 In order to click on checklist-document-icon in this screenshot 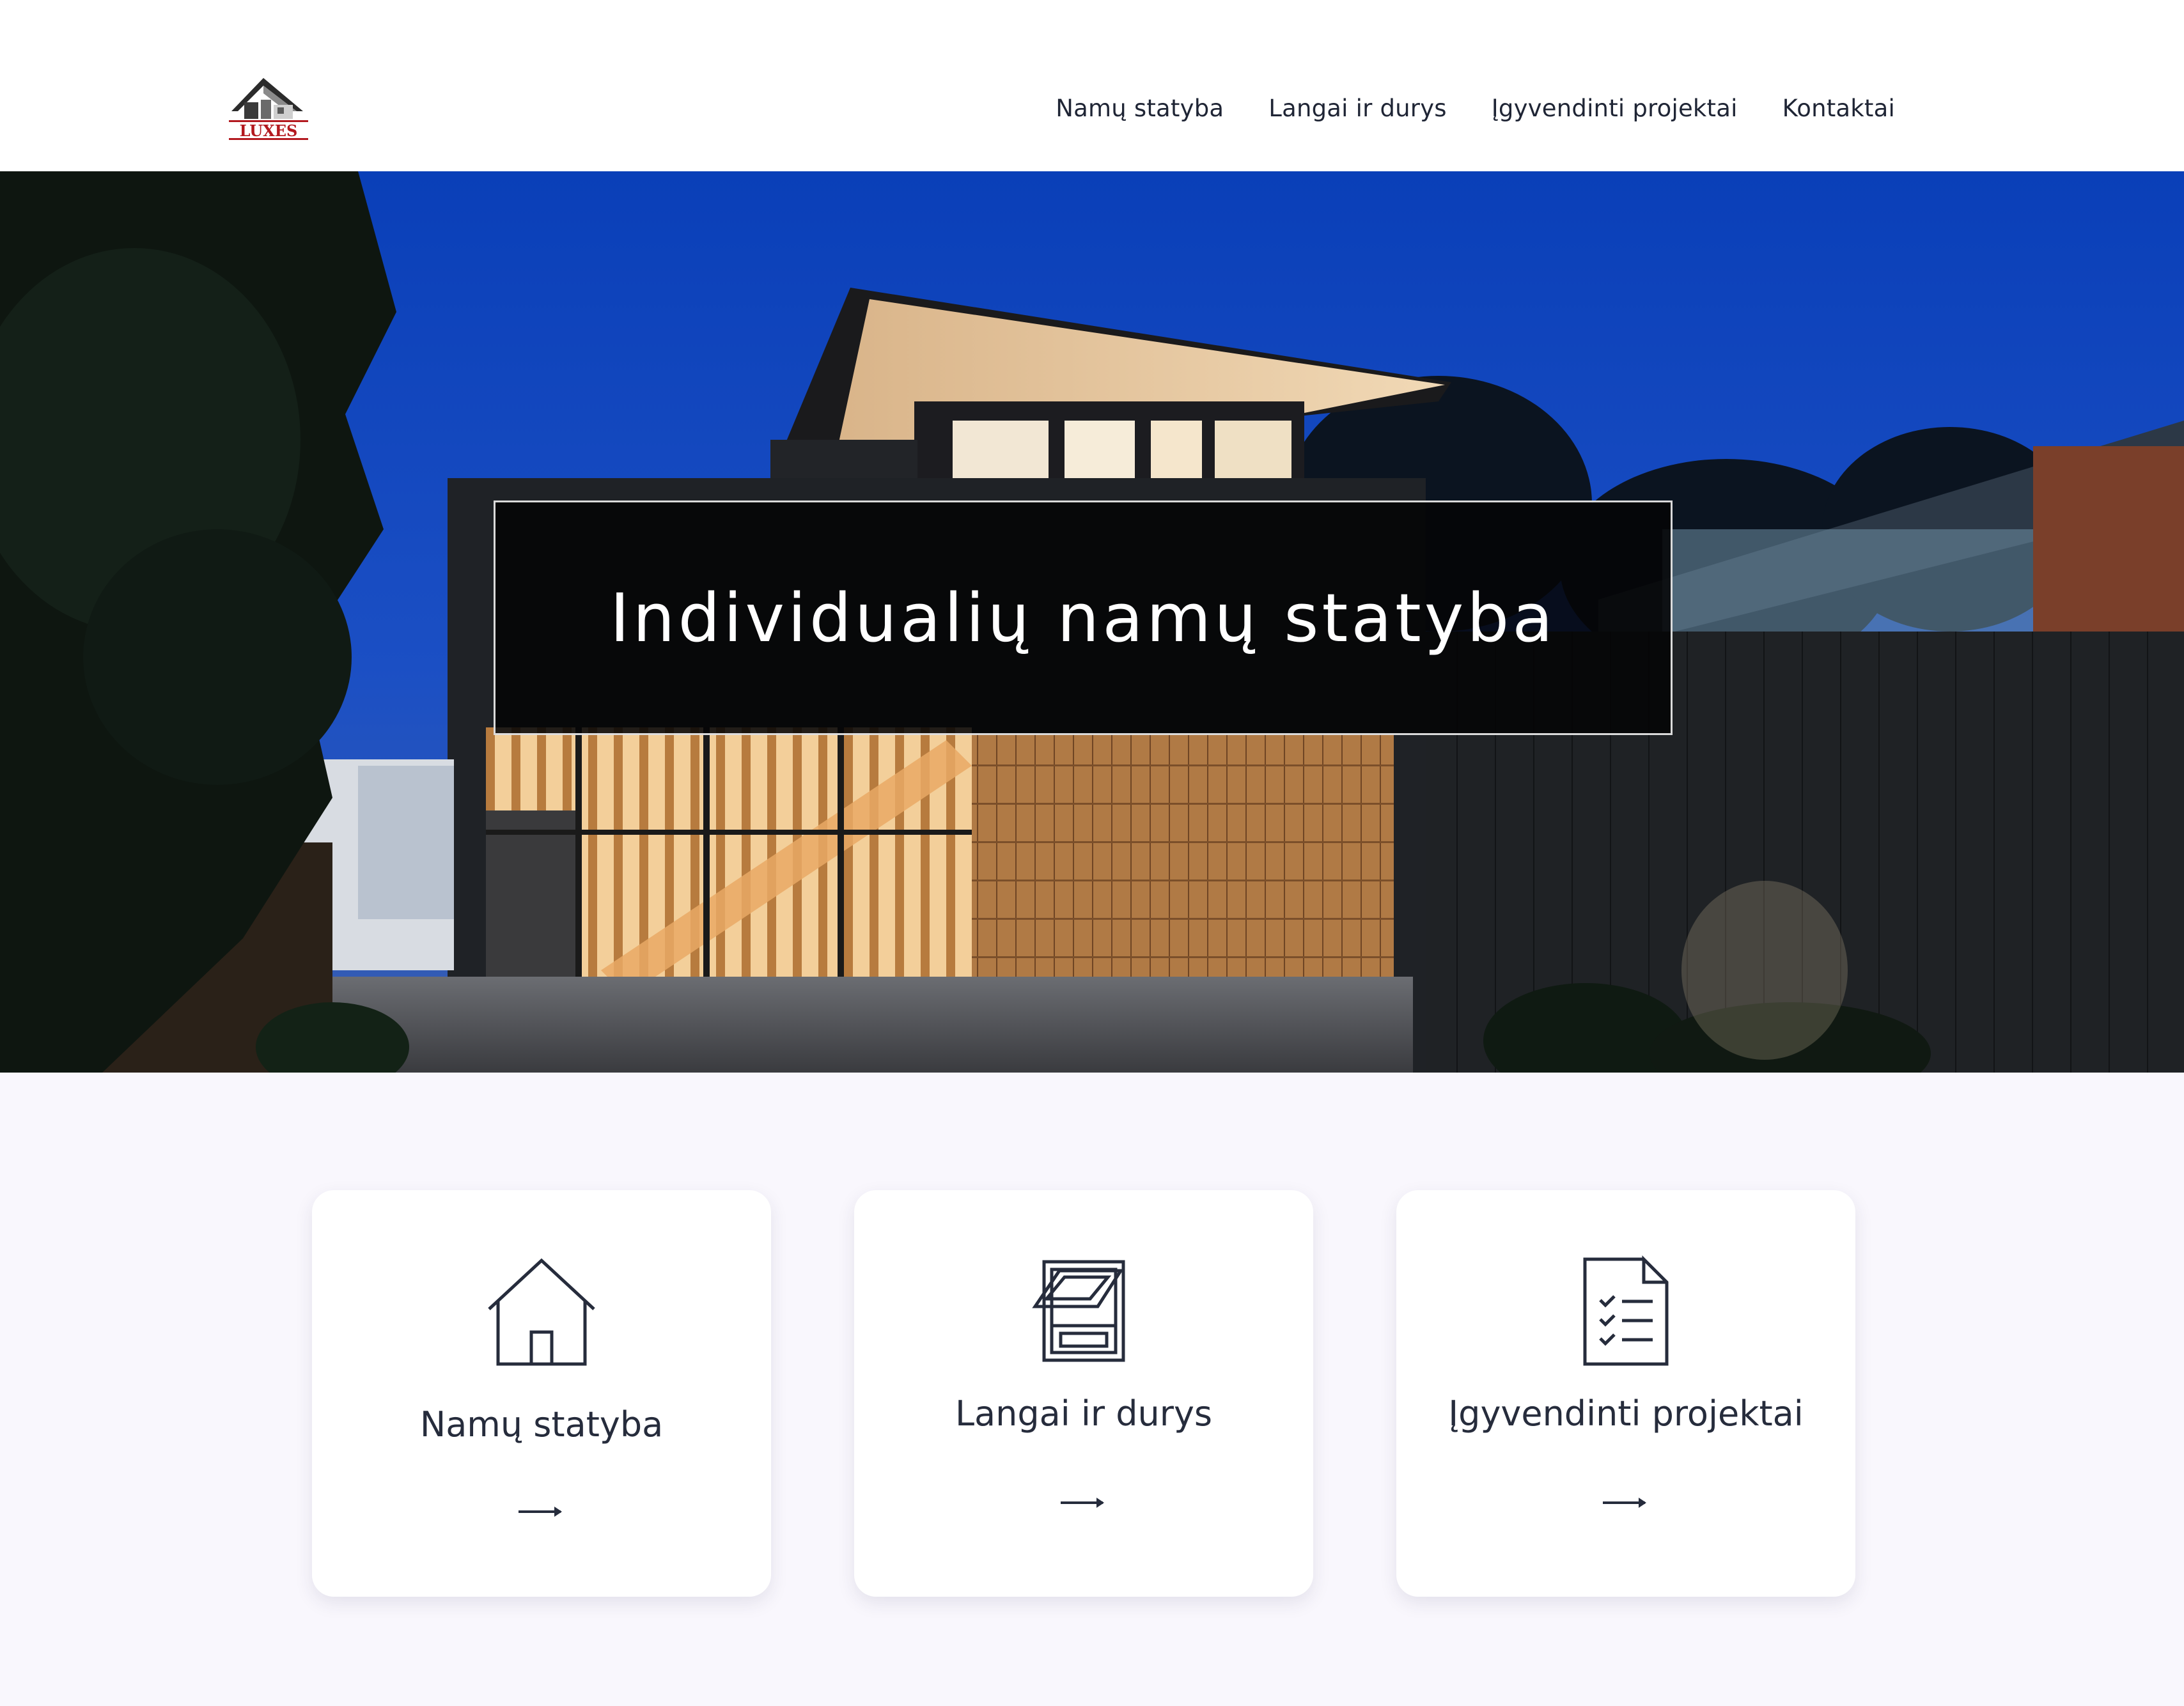, I will do `click(1625, 1311)`.